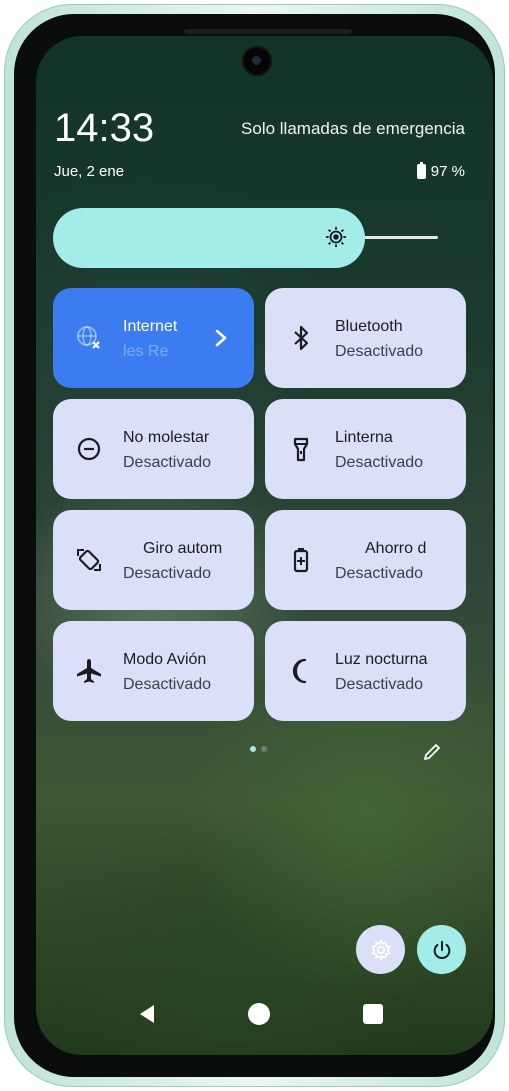 The image size is (509, 1091). What do you see at coordinates (301, 560) in the screenshot?
I see `battery-saver-icon` at bounding box center [301, 560].